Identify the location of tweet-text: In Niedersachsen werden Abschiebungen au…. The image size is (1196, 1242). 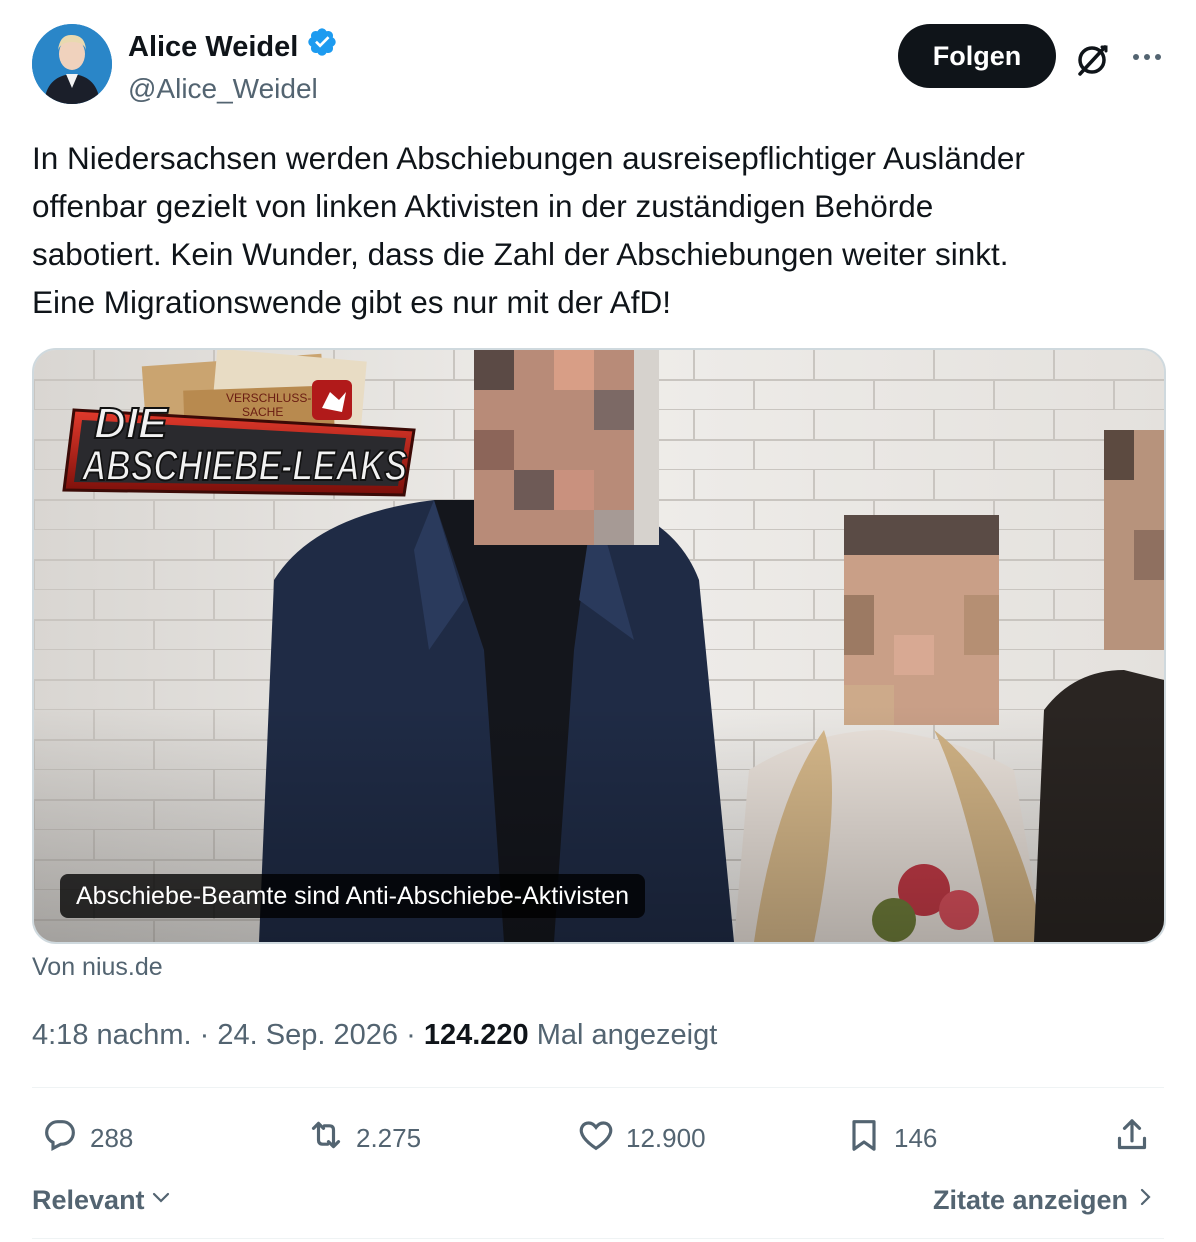
(528, 230).